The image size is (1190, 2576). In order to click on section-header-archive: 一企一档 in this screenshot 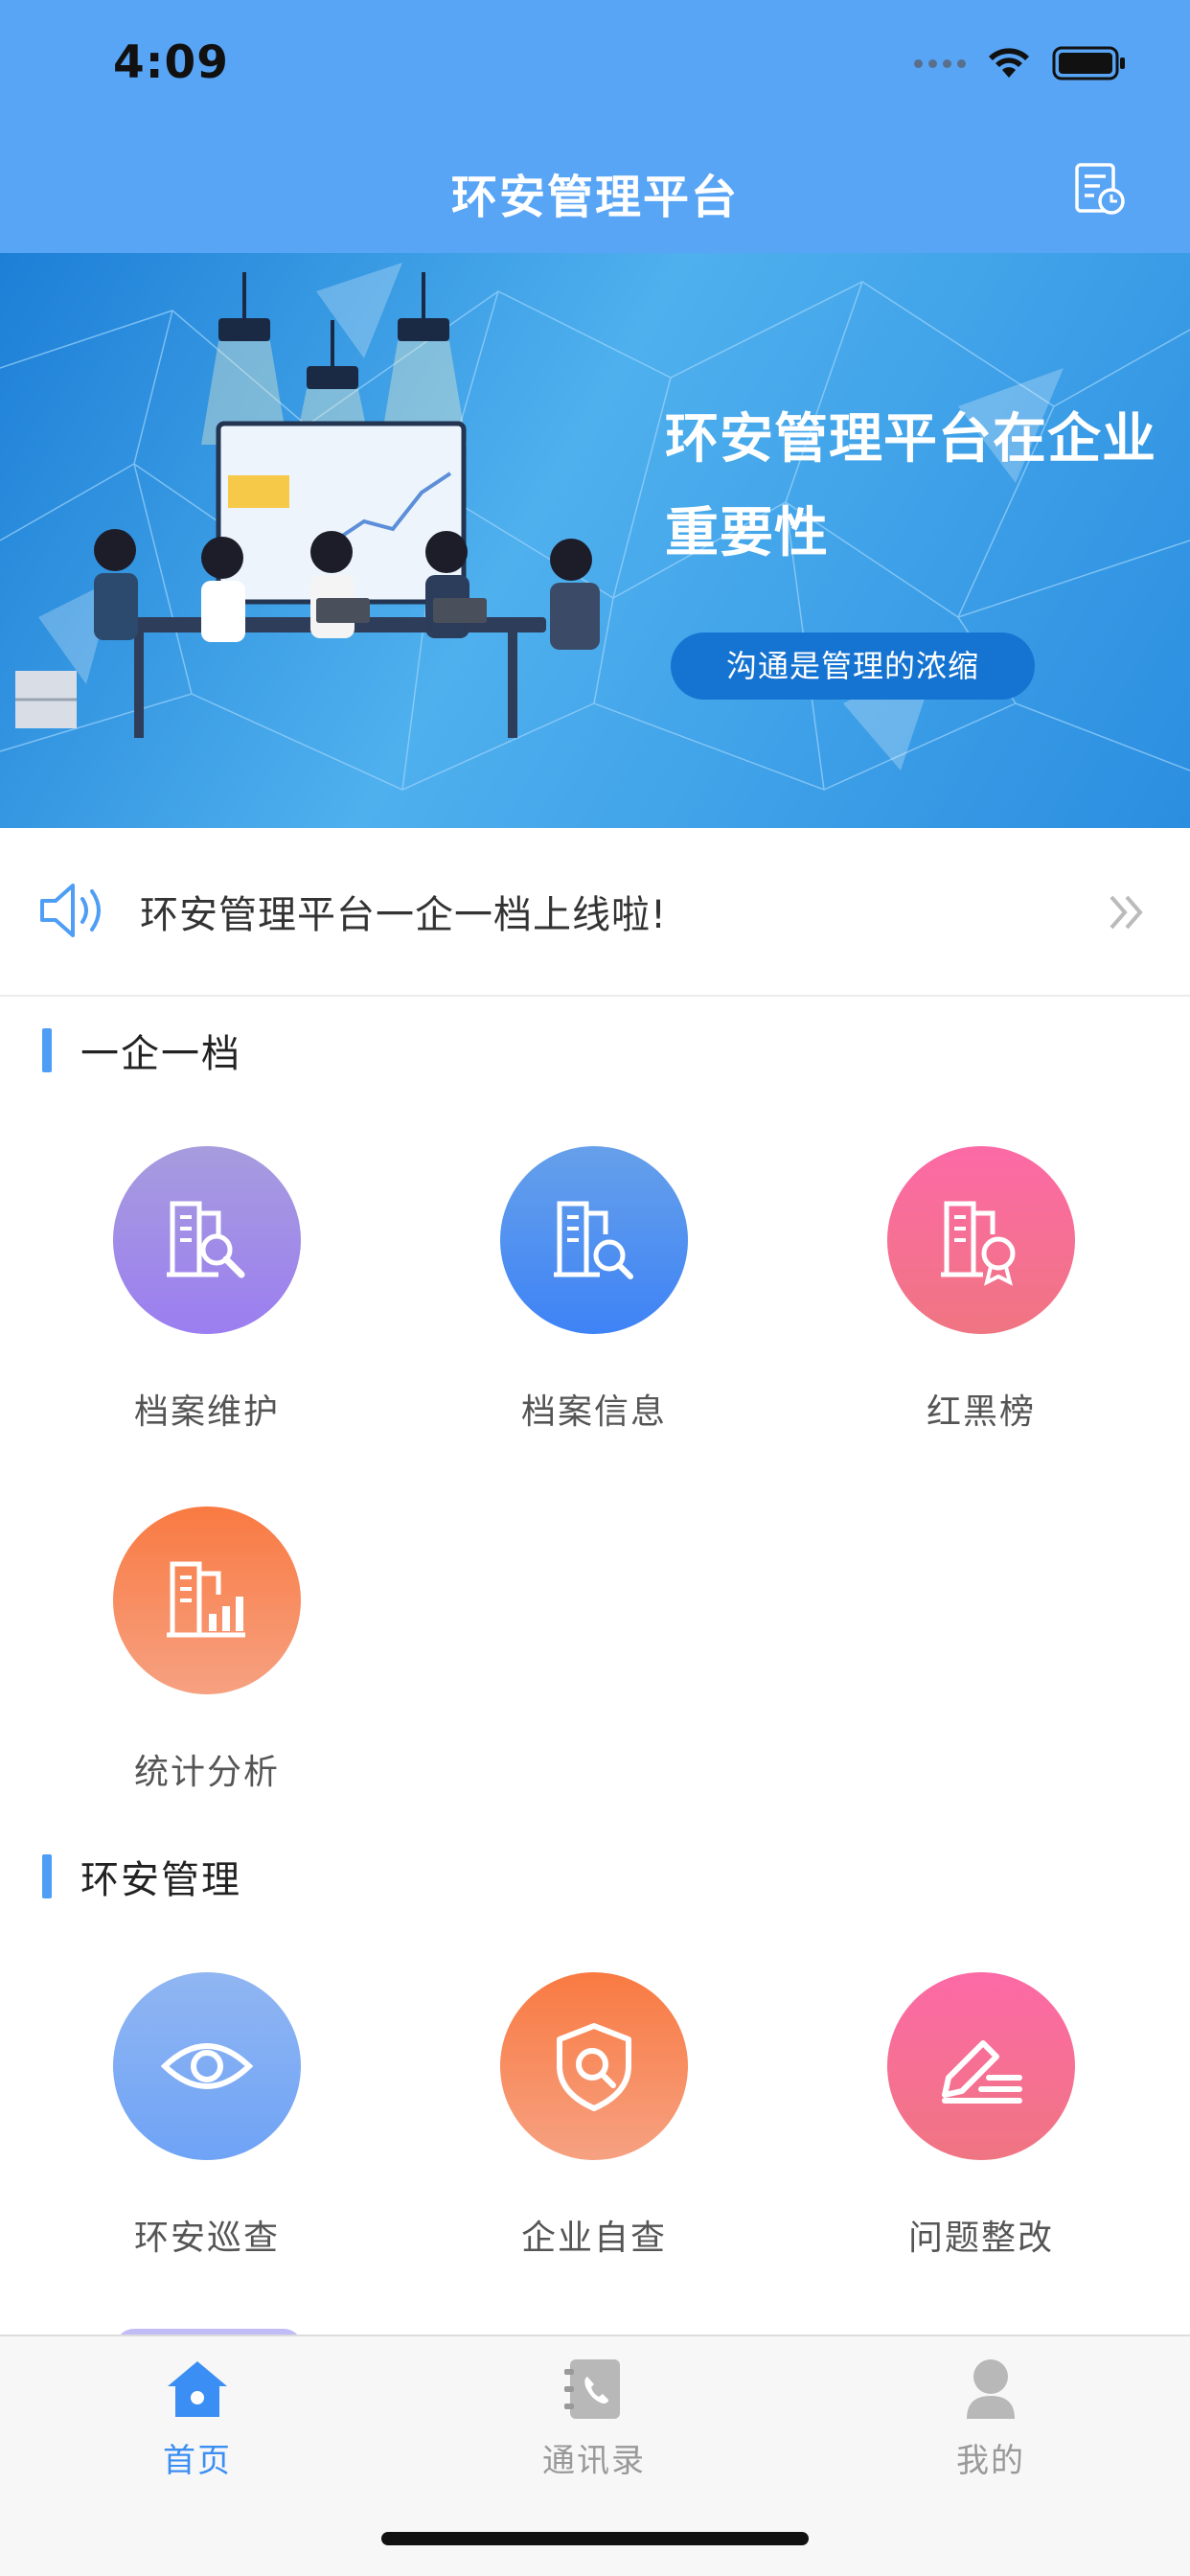, I will do `click(141, 1051)`.